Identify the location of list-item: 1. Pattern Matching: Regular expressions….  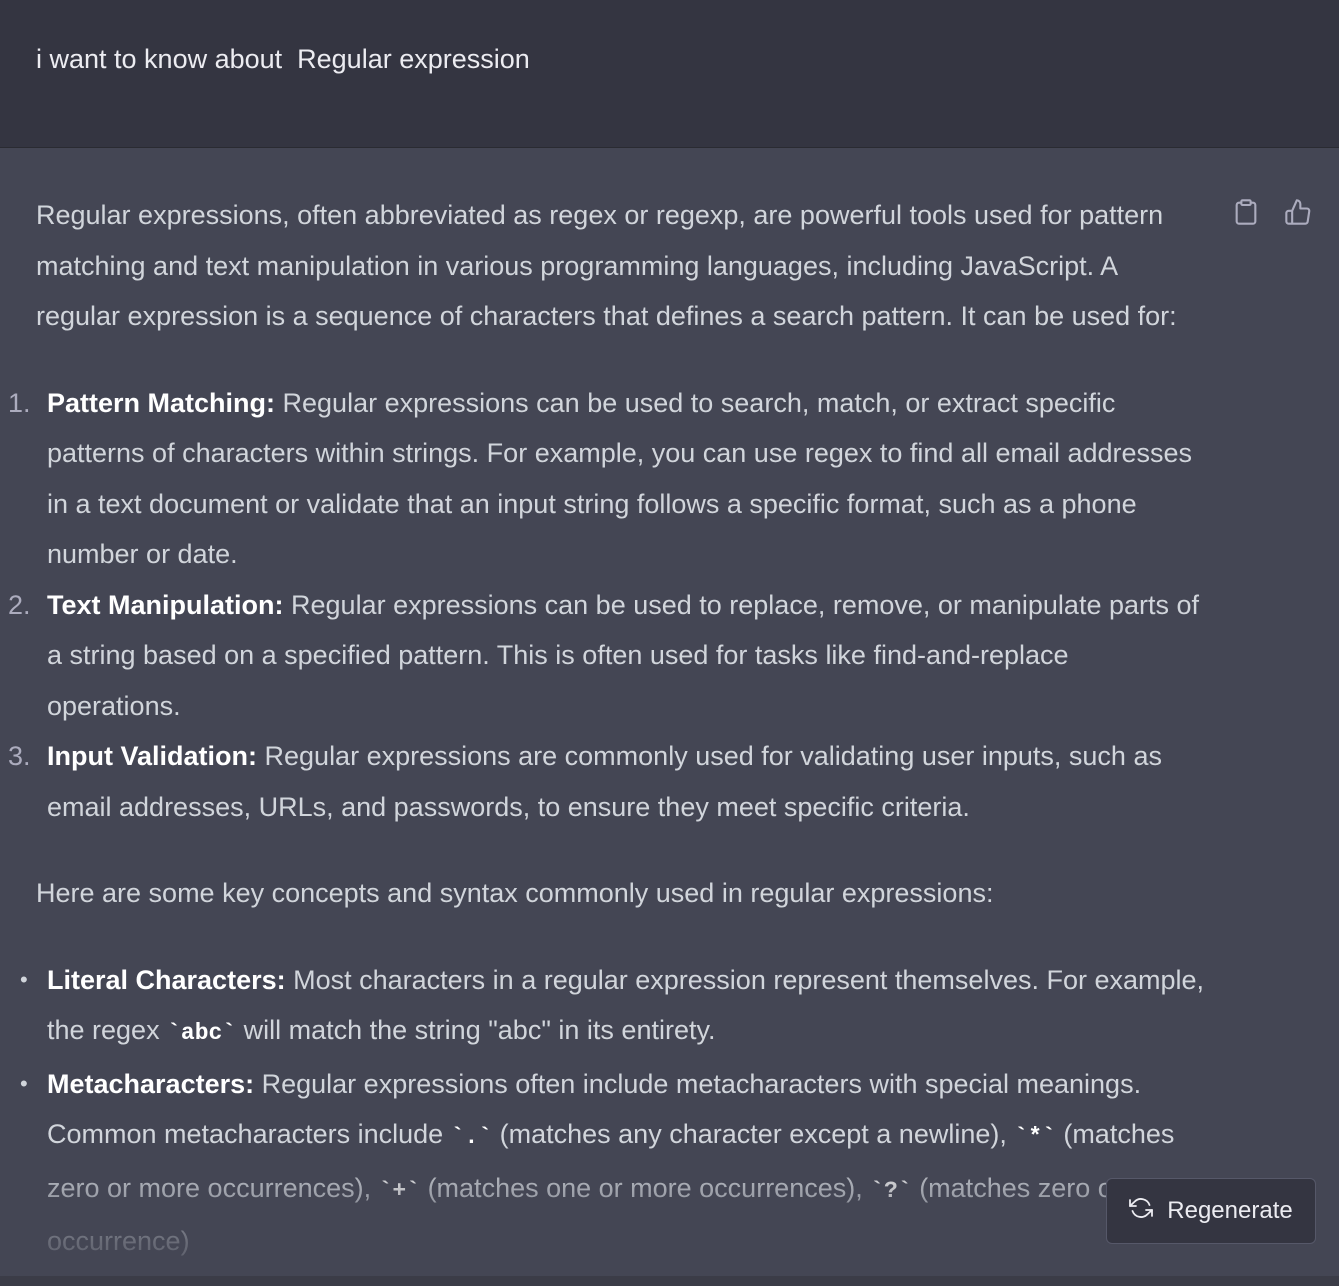
(607, 479).